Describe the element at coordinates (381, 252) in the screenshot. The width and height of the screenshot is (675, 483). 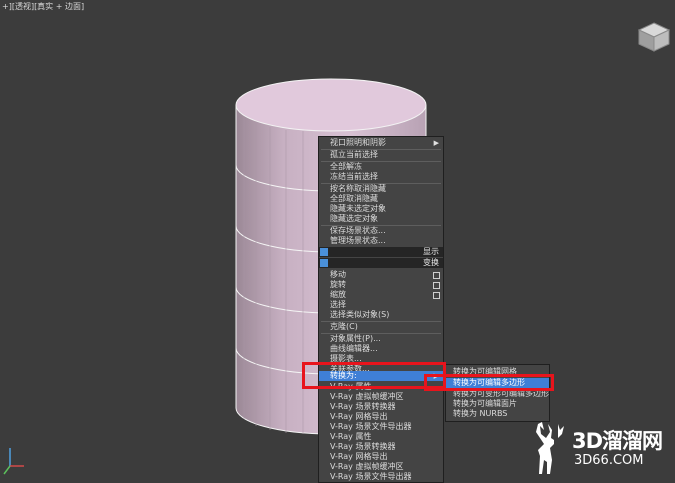
I see `quad-header-display: 显示` at that location.